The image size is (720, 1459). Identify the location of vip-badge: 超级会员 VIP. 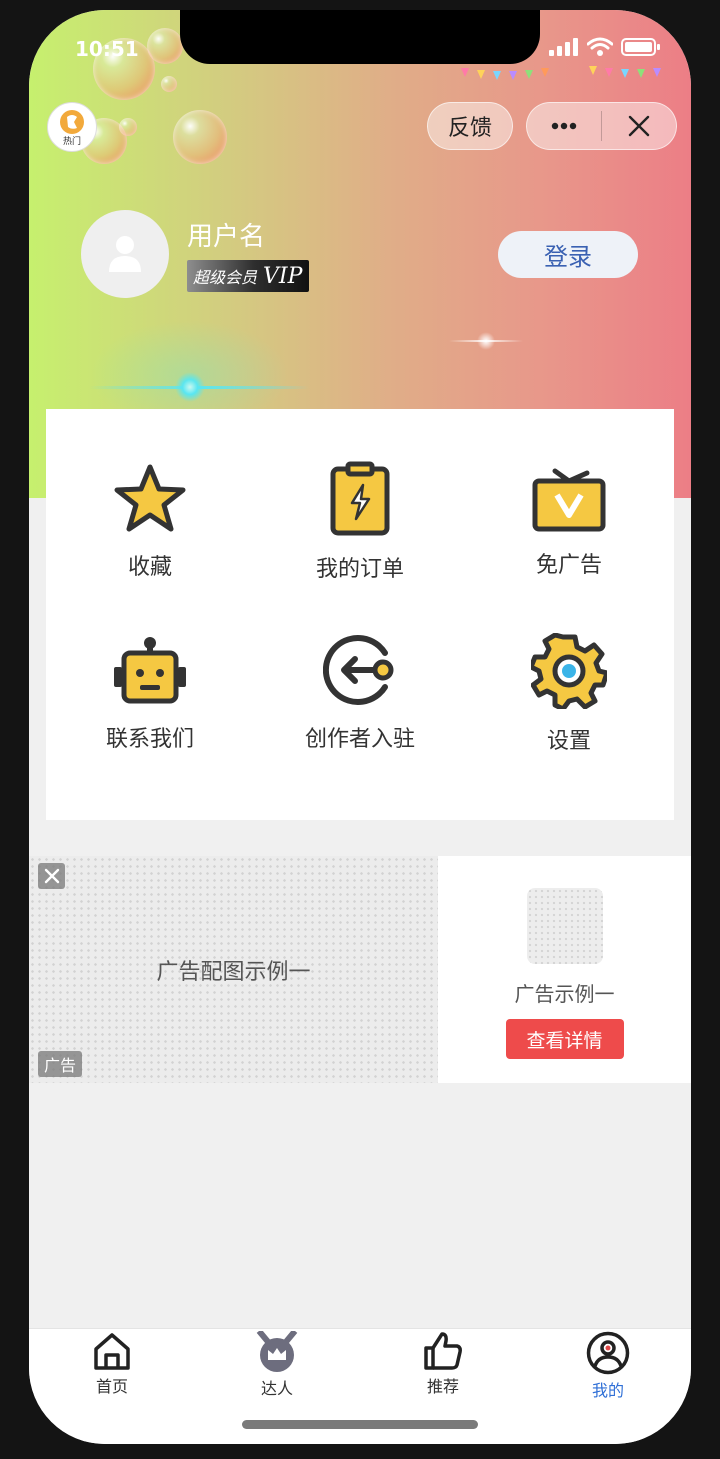
(248, 276).